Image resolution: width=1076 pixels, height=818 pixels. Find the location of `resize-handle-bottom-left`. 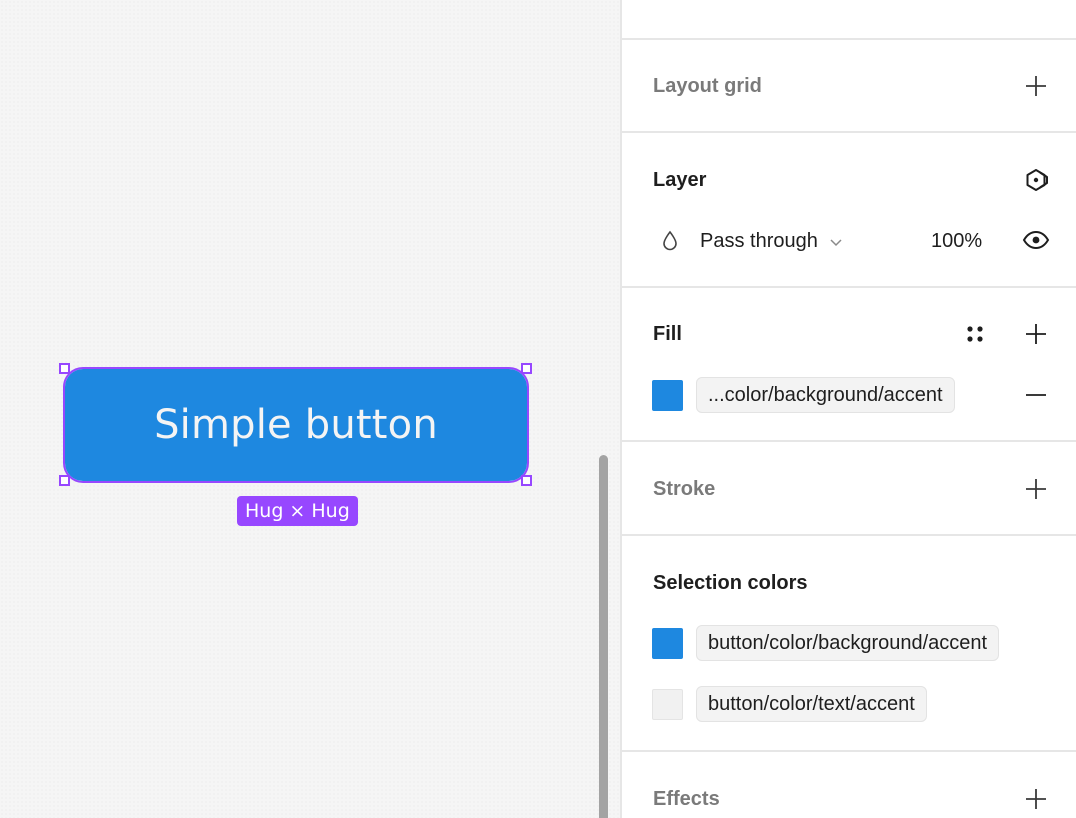

resize-handle-bottom-left is located at coordinates (64, 480).